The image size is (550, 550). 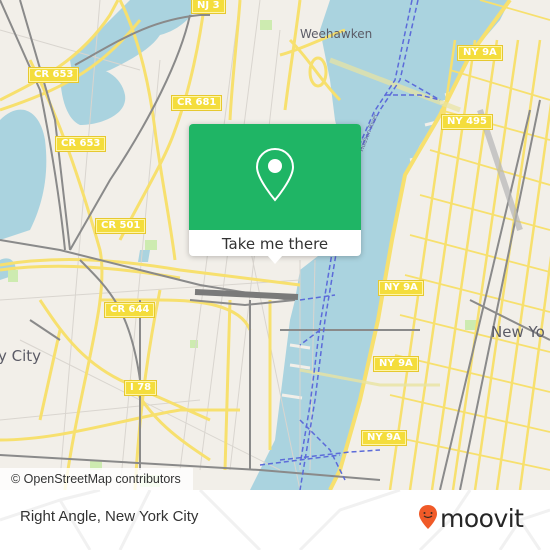 I want to click on location-title: Right Angle, New York City, so click(x=109, y=516).